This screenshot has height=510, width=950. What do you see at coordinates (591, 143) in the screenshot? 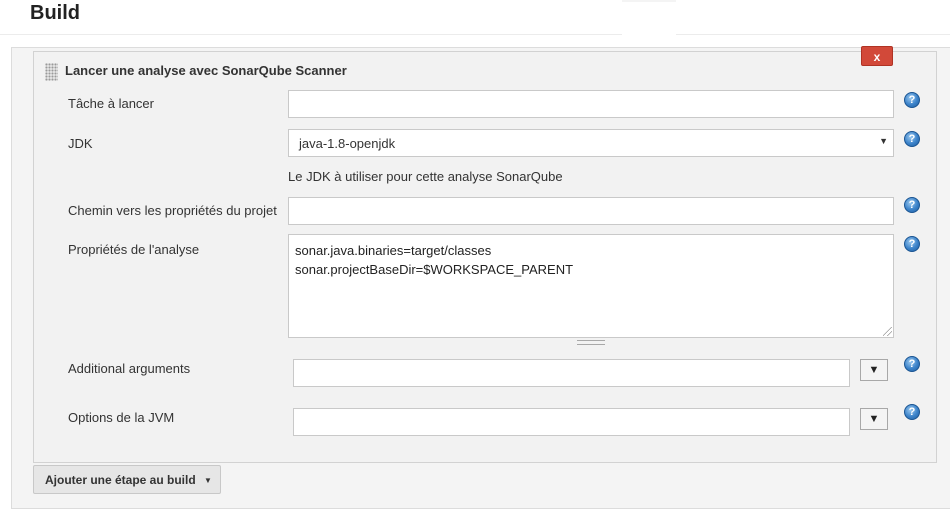
I see `jdk-select: java-1.8-openjdk ▼` at bounding box center [591, 143].